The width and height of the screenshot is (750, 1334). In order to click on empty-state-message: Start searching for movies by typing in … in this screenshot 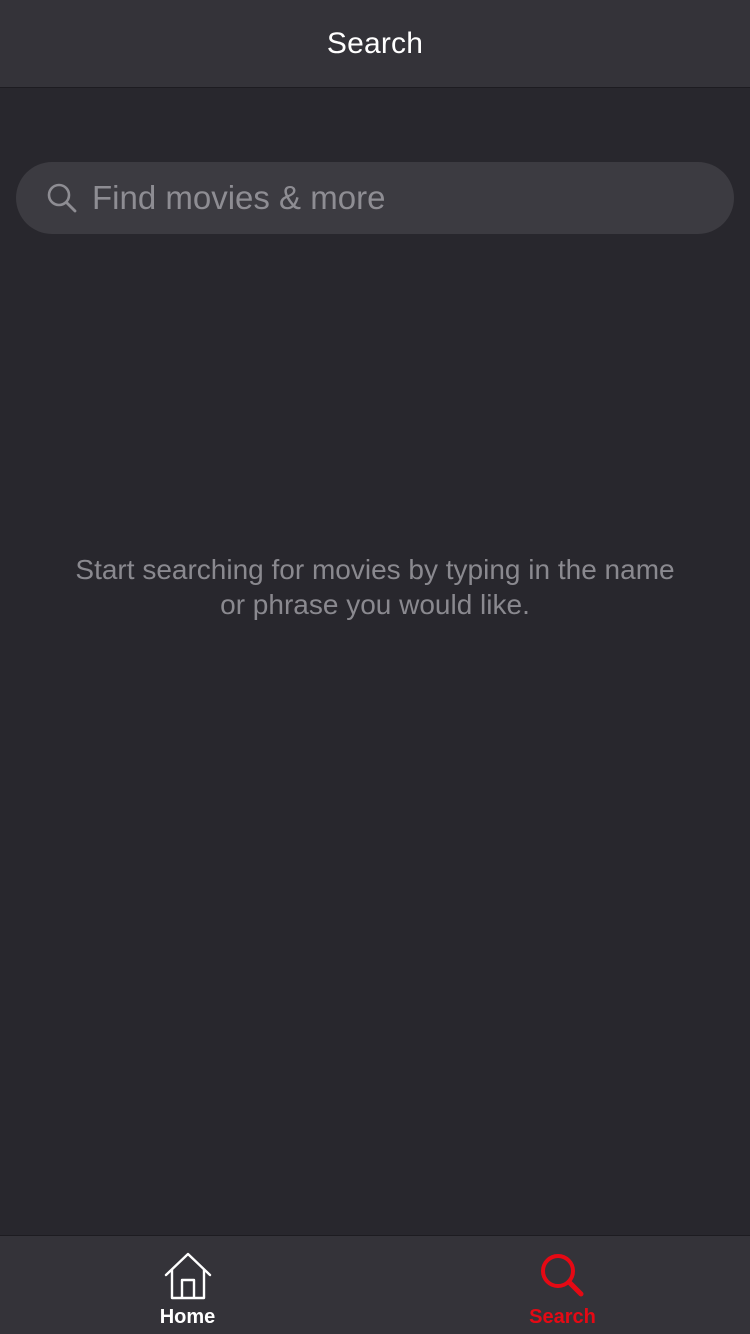, I will do `click(375, 587)`.